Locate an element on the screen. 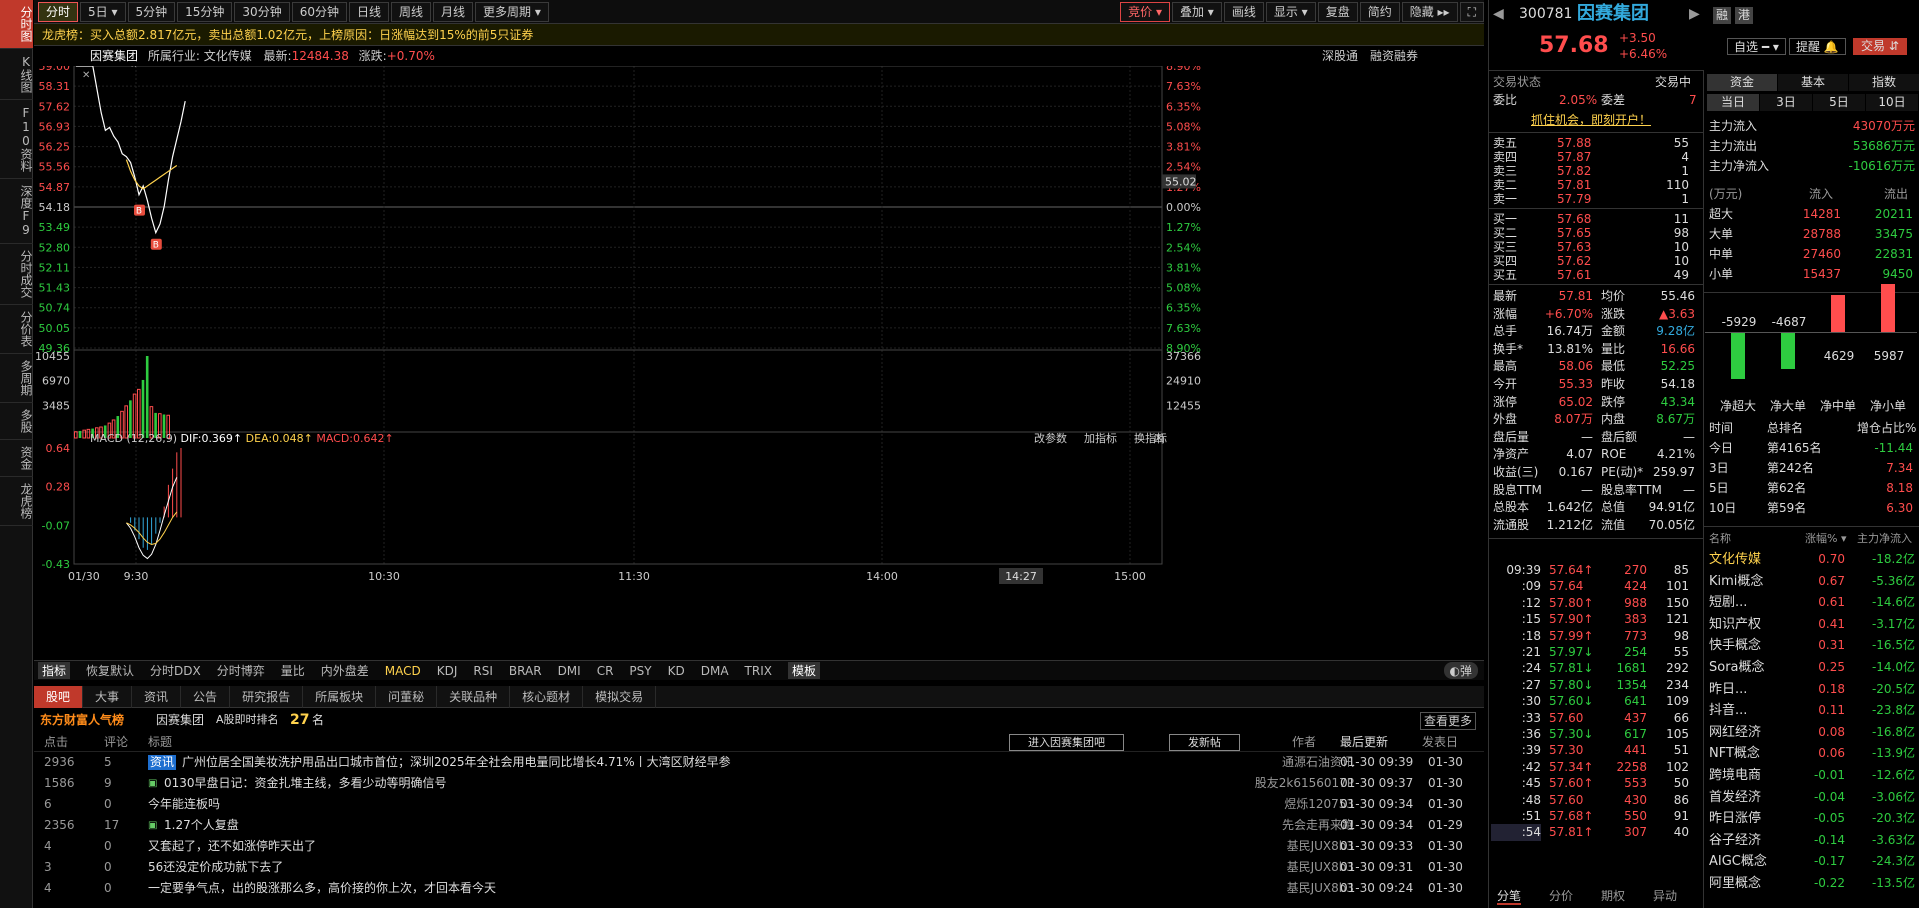 The height and width of the screenshot is (908, 1919). indicator-0: 指标 is located at coordinates (54, 670).